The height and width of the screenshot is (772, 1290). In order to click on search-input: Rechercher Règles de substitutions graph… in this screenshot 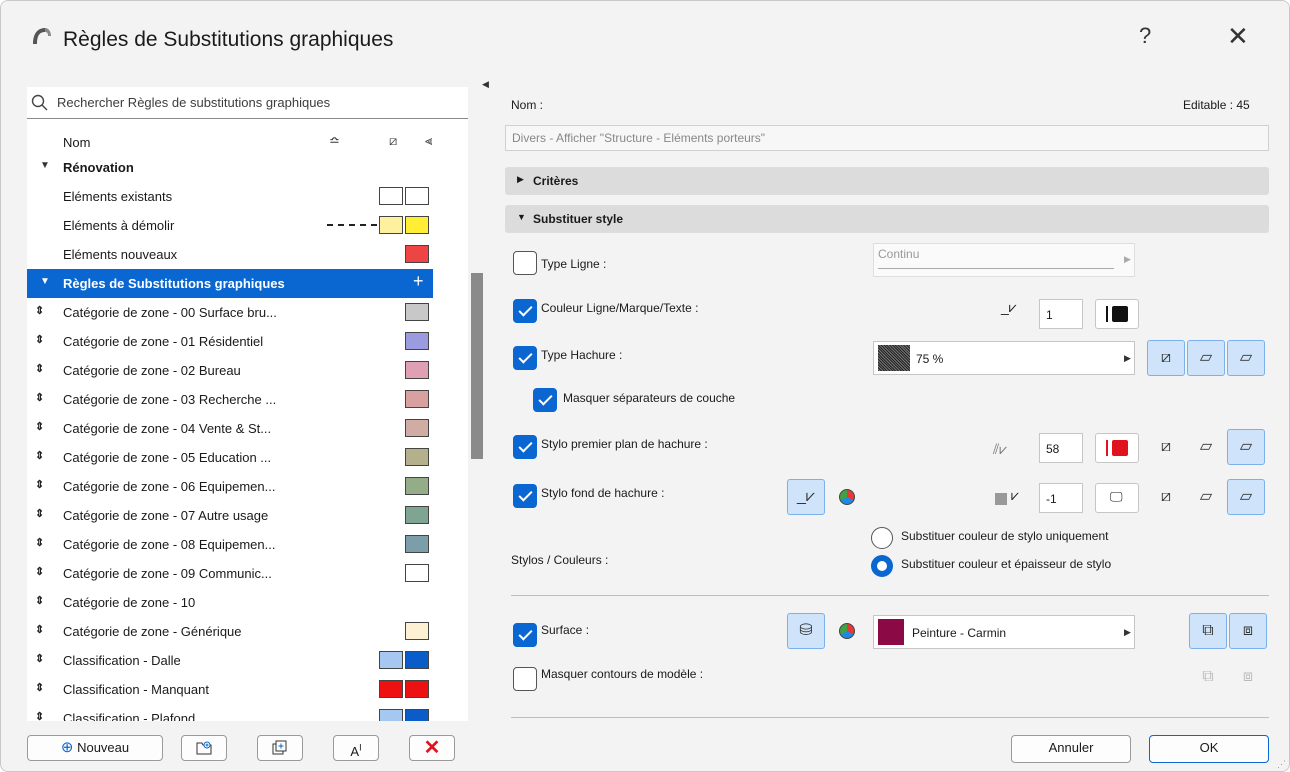, I will do `click(247, 103)`.